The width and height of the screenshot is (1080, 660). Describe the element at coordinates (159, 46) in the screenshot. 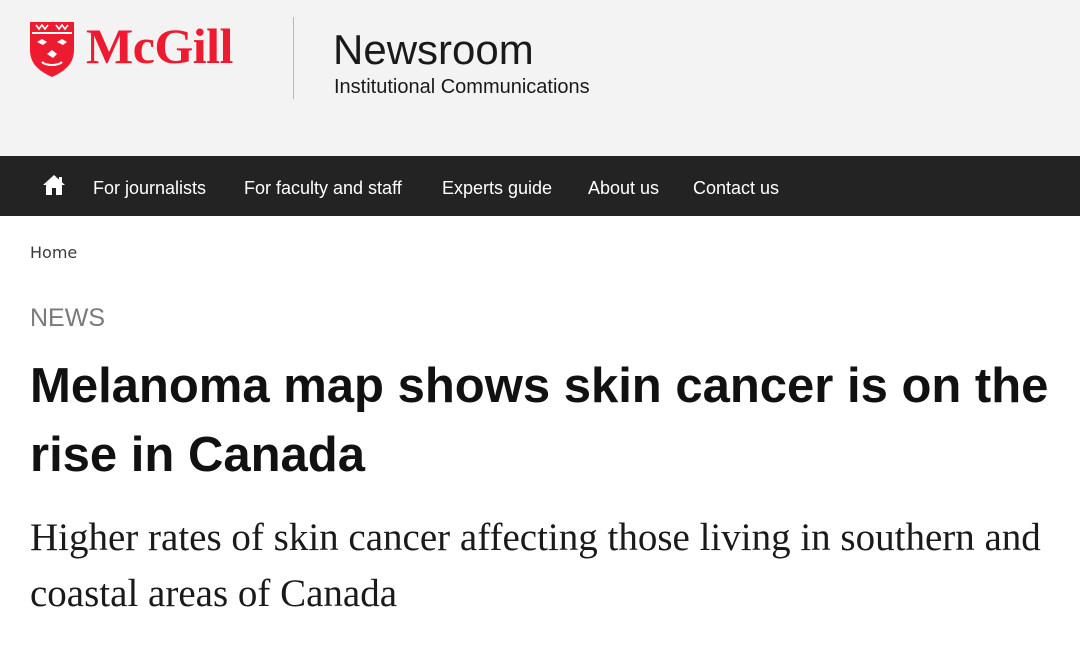

I see `mcgill-wordmark: McGill` at that location.